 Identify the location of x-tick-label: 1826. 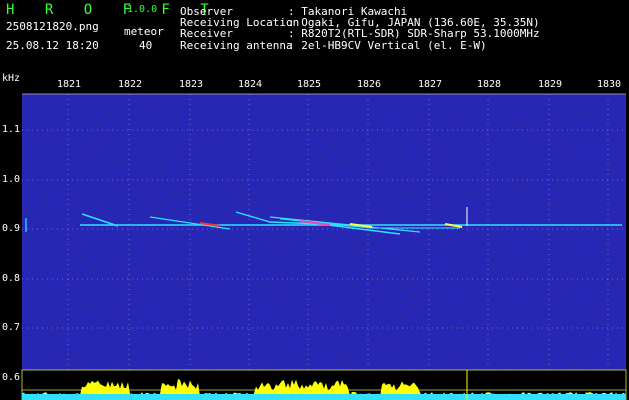
(369, 84).